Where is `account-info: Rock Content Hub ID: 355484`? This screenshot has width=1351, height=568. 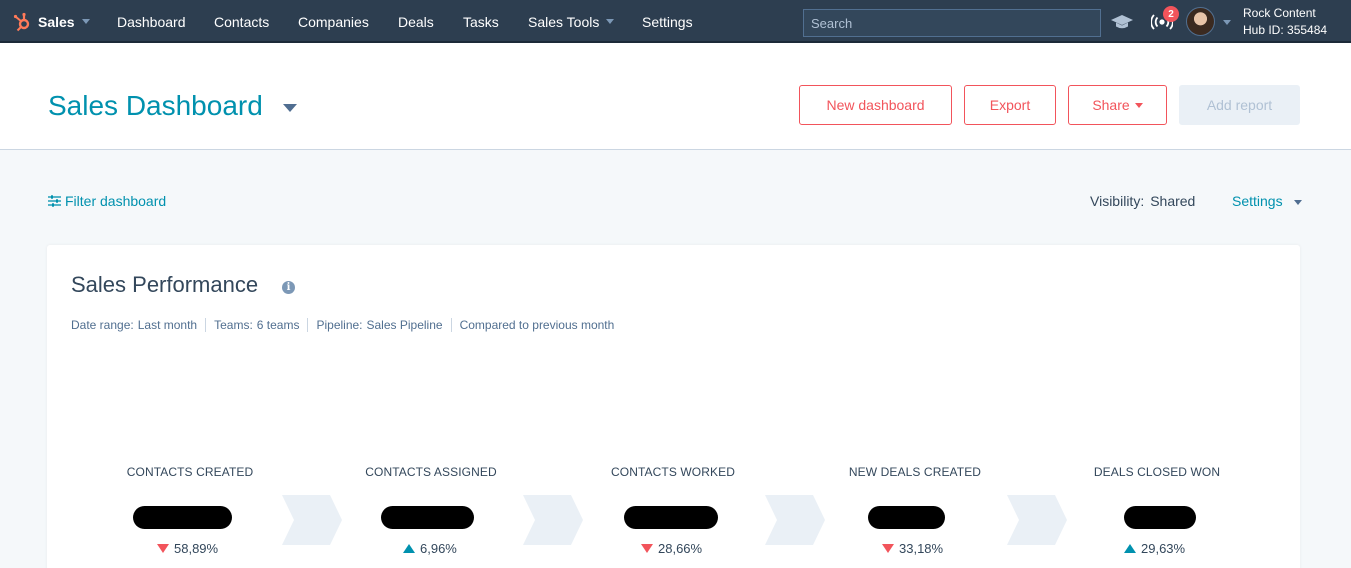 account-info: Rock Content Hub ID: 355484 is located at coordinates (1285, 22).